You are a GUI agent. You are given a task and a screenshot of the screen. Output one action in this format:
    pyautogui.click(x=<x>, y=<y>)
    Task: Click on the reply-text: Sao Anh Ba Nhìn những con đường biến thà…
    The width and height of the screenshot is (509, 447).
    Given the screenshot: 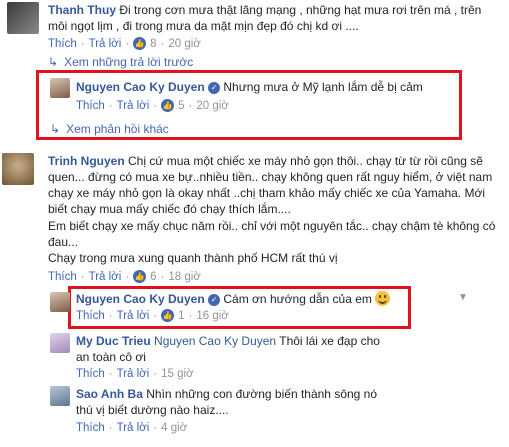 What is the action you would take?
    pyautogui.click(x=236, y=402)
    